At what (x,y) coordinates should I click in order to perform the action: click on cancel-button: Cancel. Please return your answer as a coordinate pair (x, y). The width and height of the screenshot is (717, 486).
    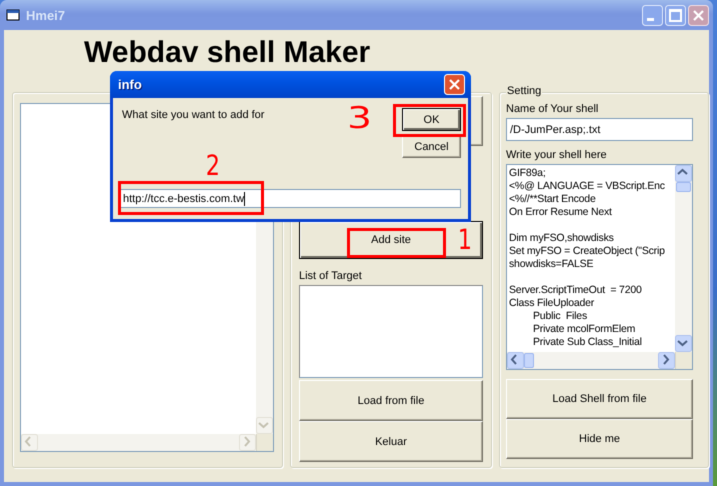
    Looking at the image, I should click on (431, 146).